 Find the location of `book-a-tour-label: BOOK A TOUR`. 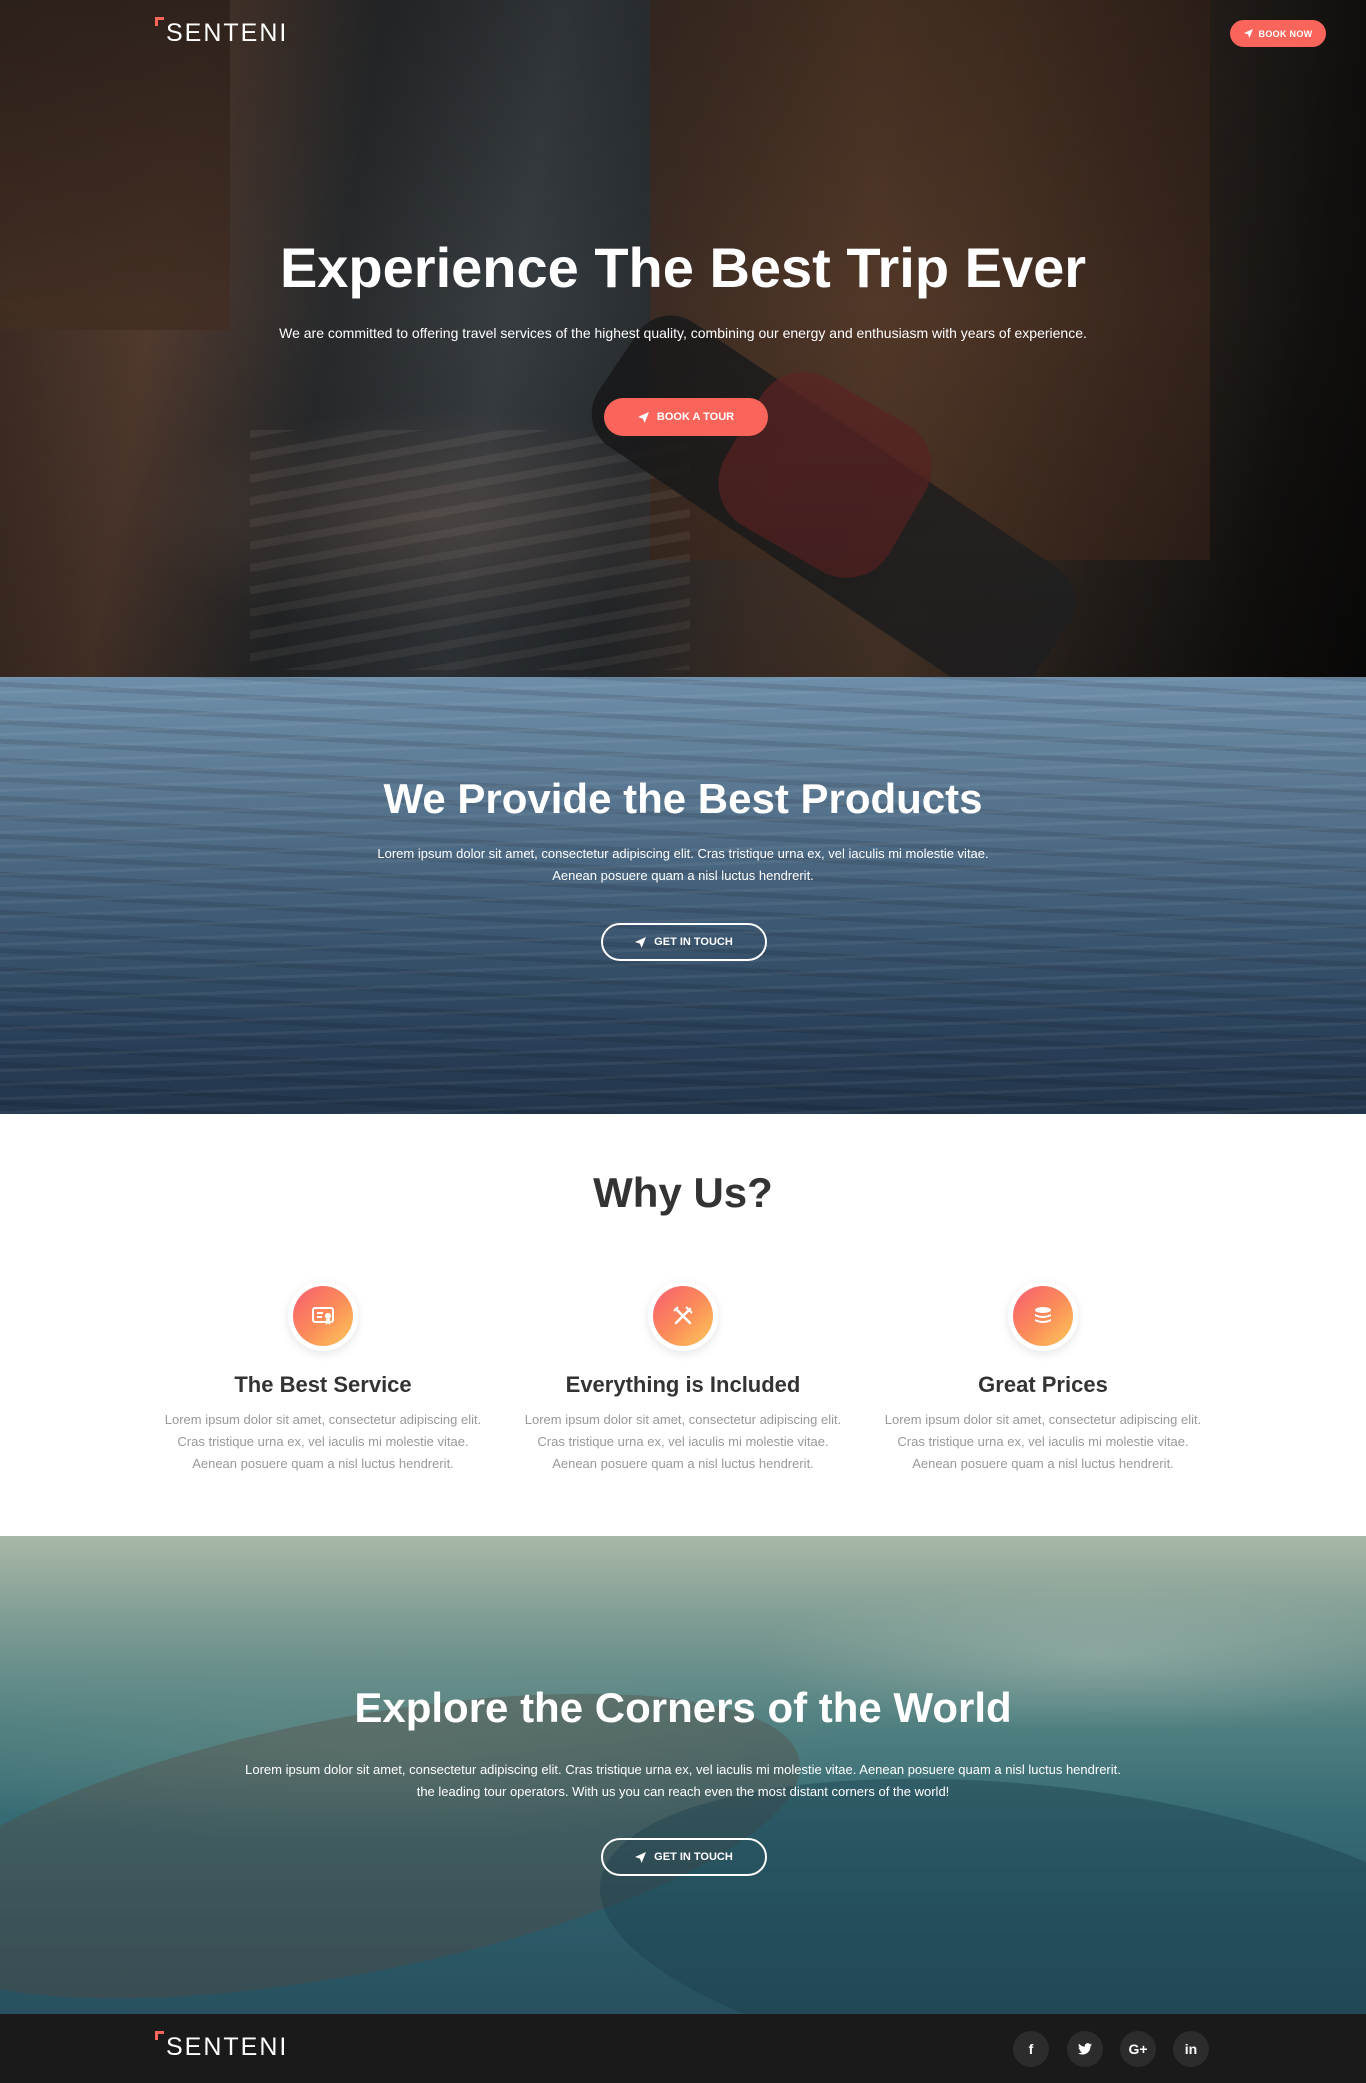

book-a-tour-label: BOOK A TOUR is located at coordinates (695, 417).